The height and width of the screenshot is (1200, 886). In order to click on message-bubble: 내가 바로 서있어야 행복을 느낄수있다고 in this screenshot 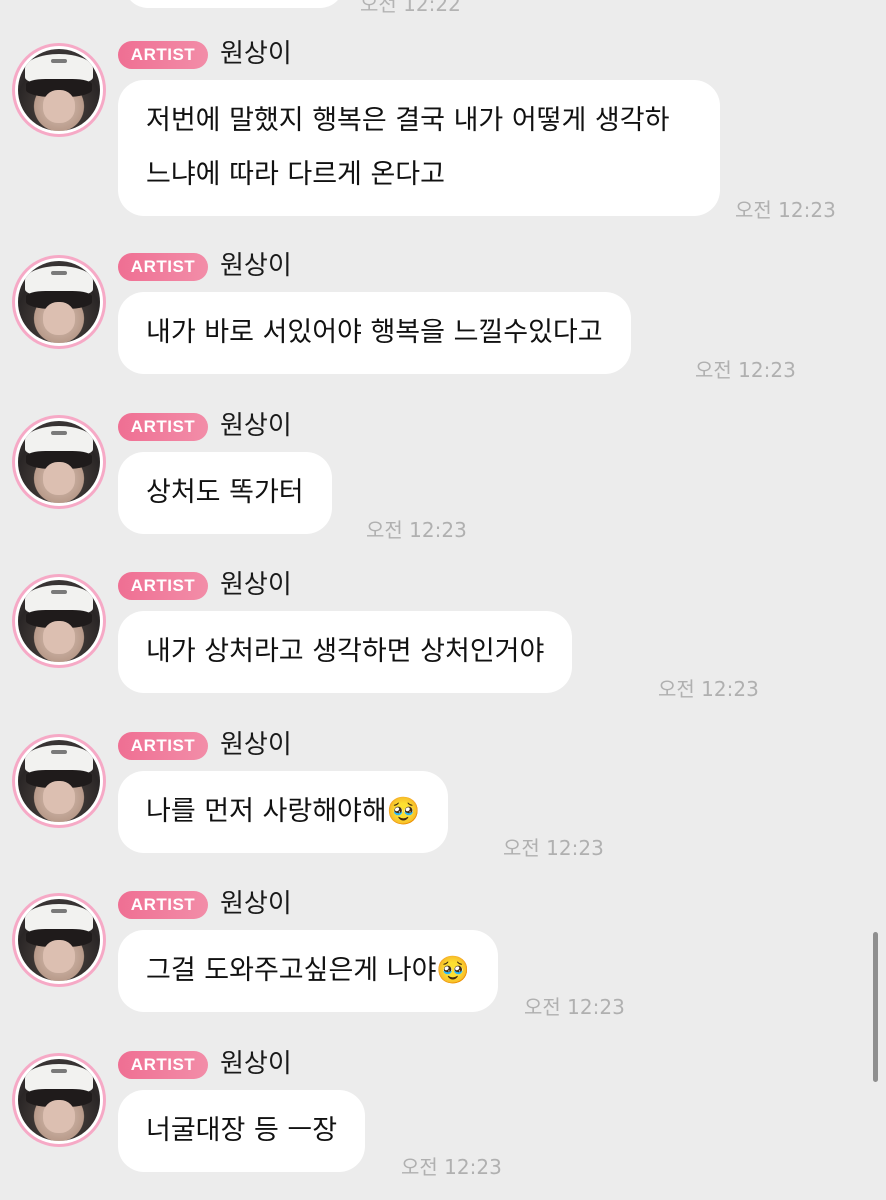, I will do `click(374, 333)`.